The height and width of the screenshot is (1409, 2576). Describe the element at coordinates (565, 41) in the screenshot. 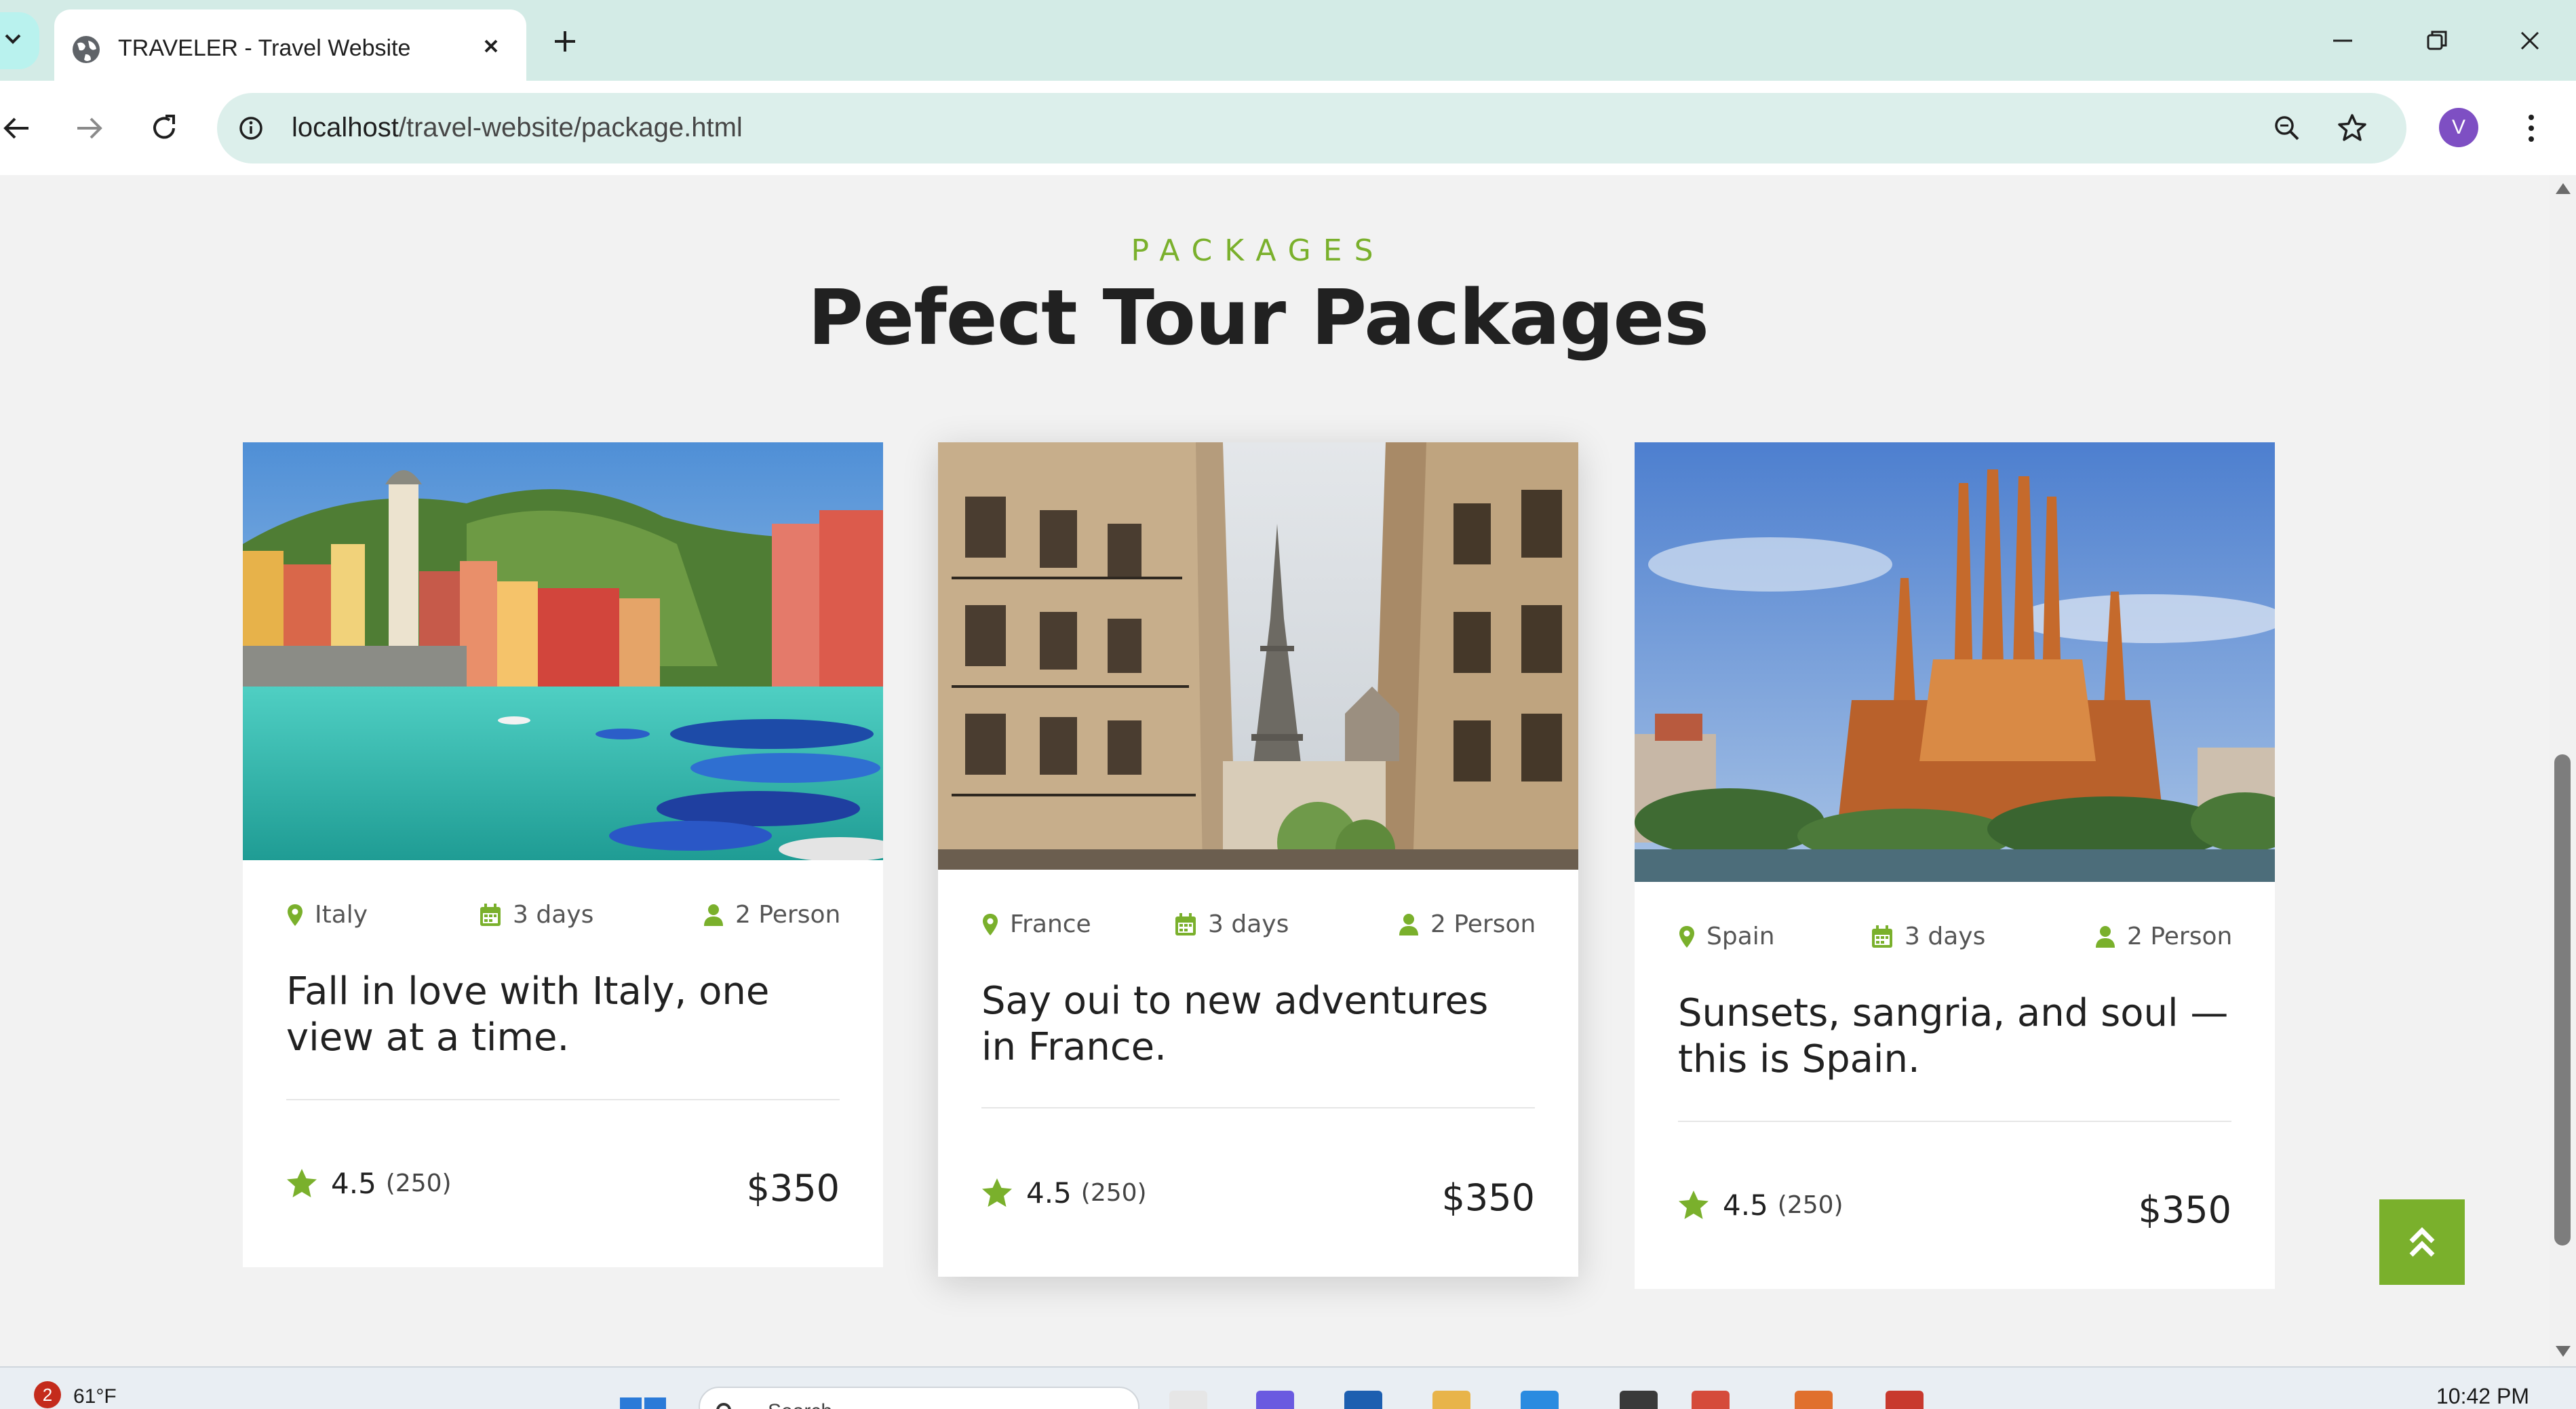

I see `plus-icon` at that location.